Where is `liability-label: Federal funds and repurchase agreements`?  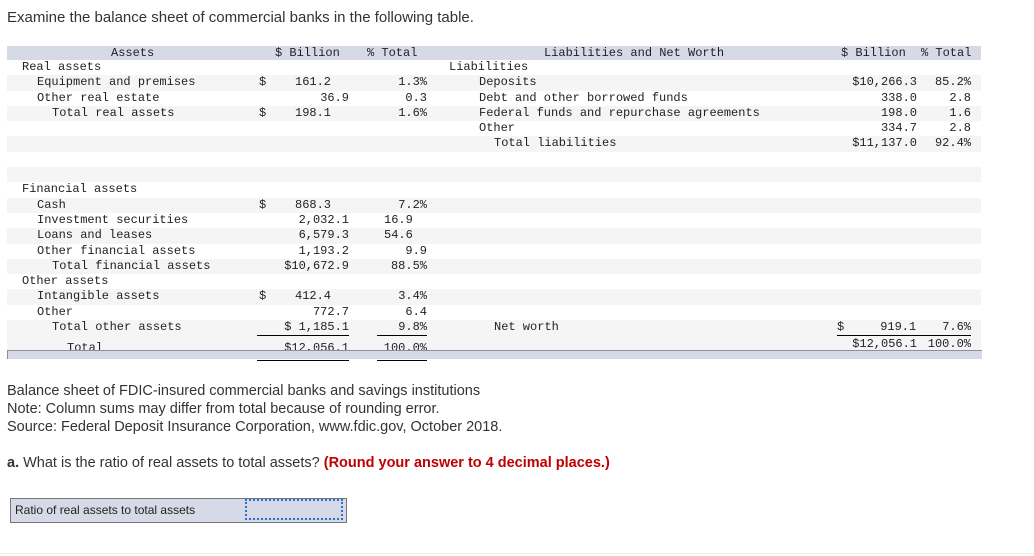
liability-label: Federal funds and repurchase agreements is located at coordinates (619, 112).